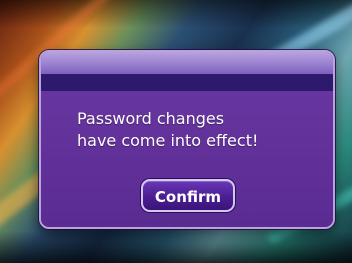 This screenshot has height=263, width=352. What do you see at coordinates (188, 195) in the screenshot?
I see `confirm-button: Confirm` at bounding box center [188, 195].